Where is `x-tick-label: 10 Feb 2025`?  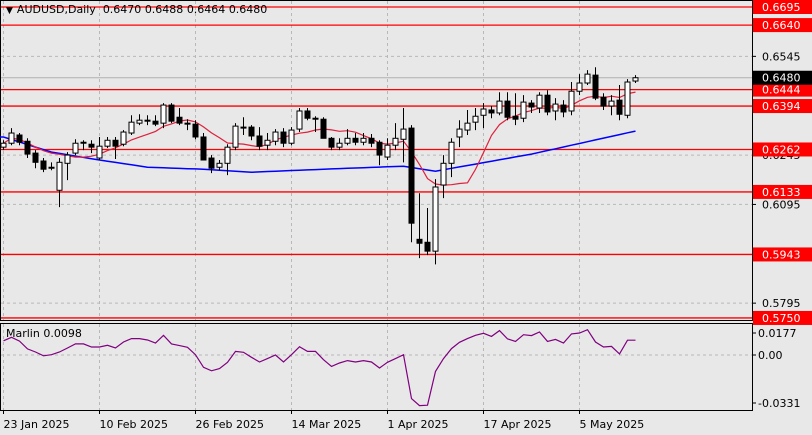
x-tick-label: 10 Feb 2025 is located at coordinates (134, 424).